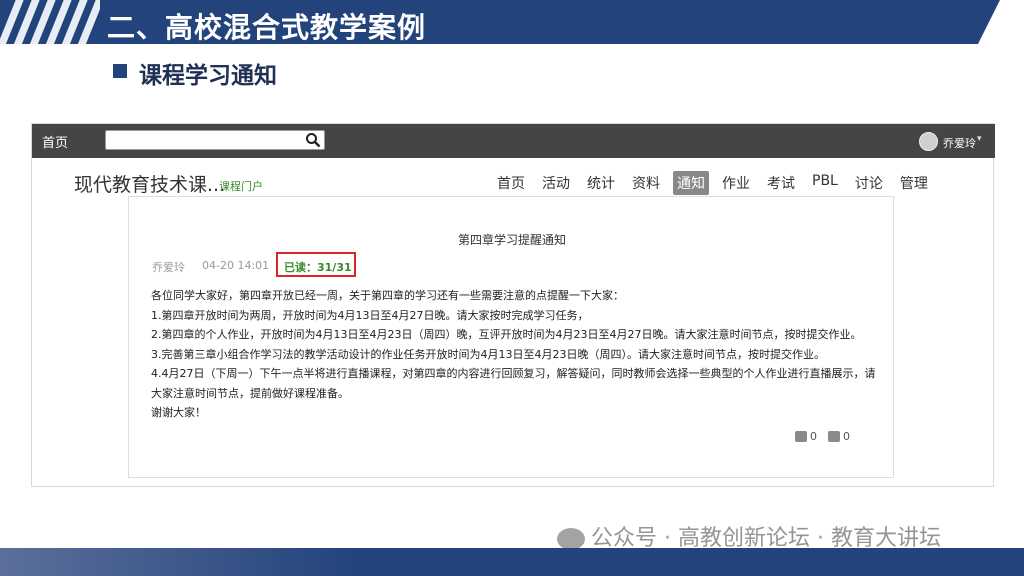 This screenshot has width=1024, height=576. Describe the element at coordinates (928, 141) in the screenshot. I see `avatar` at that location.